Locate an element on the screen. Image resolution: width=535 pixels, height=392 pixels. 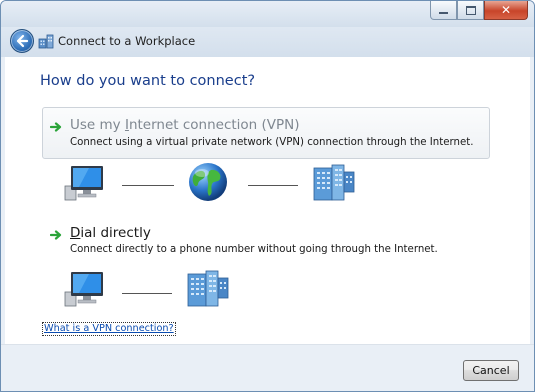
minimize-icon is located at coordinates (443, 13).